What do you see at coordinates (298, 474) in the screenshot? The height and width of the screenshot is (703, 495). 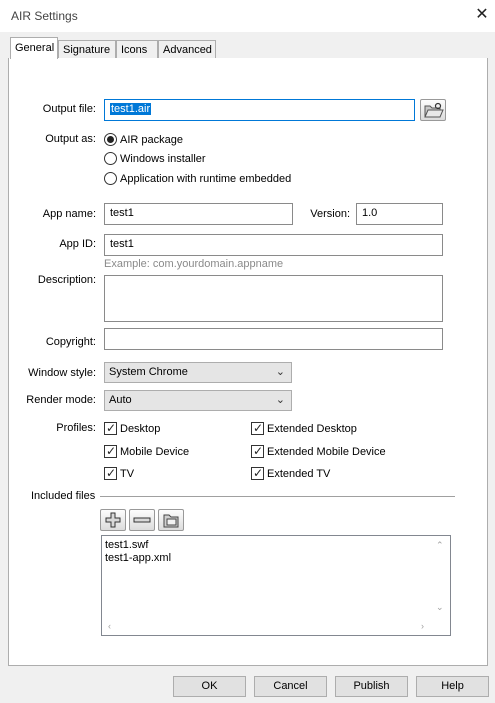 I see `checkbox-extended-tv-label: Extended TV` at bounding box center [298, 474].